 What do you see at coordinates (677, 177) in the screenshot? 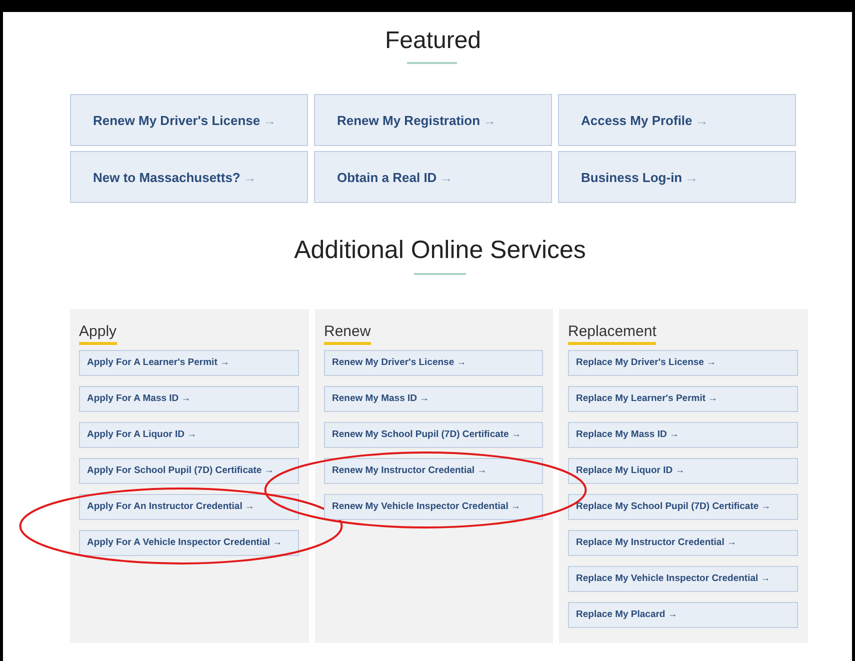
I see `featured-link: Business Log-in →` at bounding box center [677, 177].